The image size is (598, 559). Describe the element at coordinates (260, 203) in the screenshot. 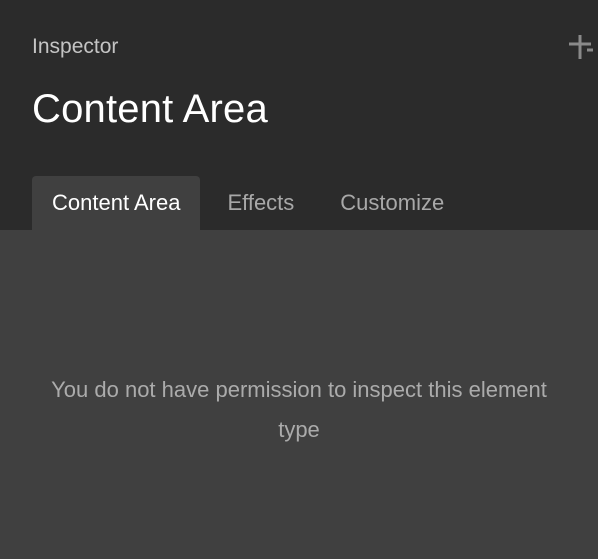

I see `tab-effects: Effects` at that location.